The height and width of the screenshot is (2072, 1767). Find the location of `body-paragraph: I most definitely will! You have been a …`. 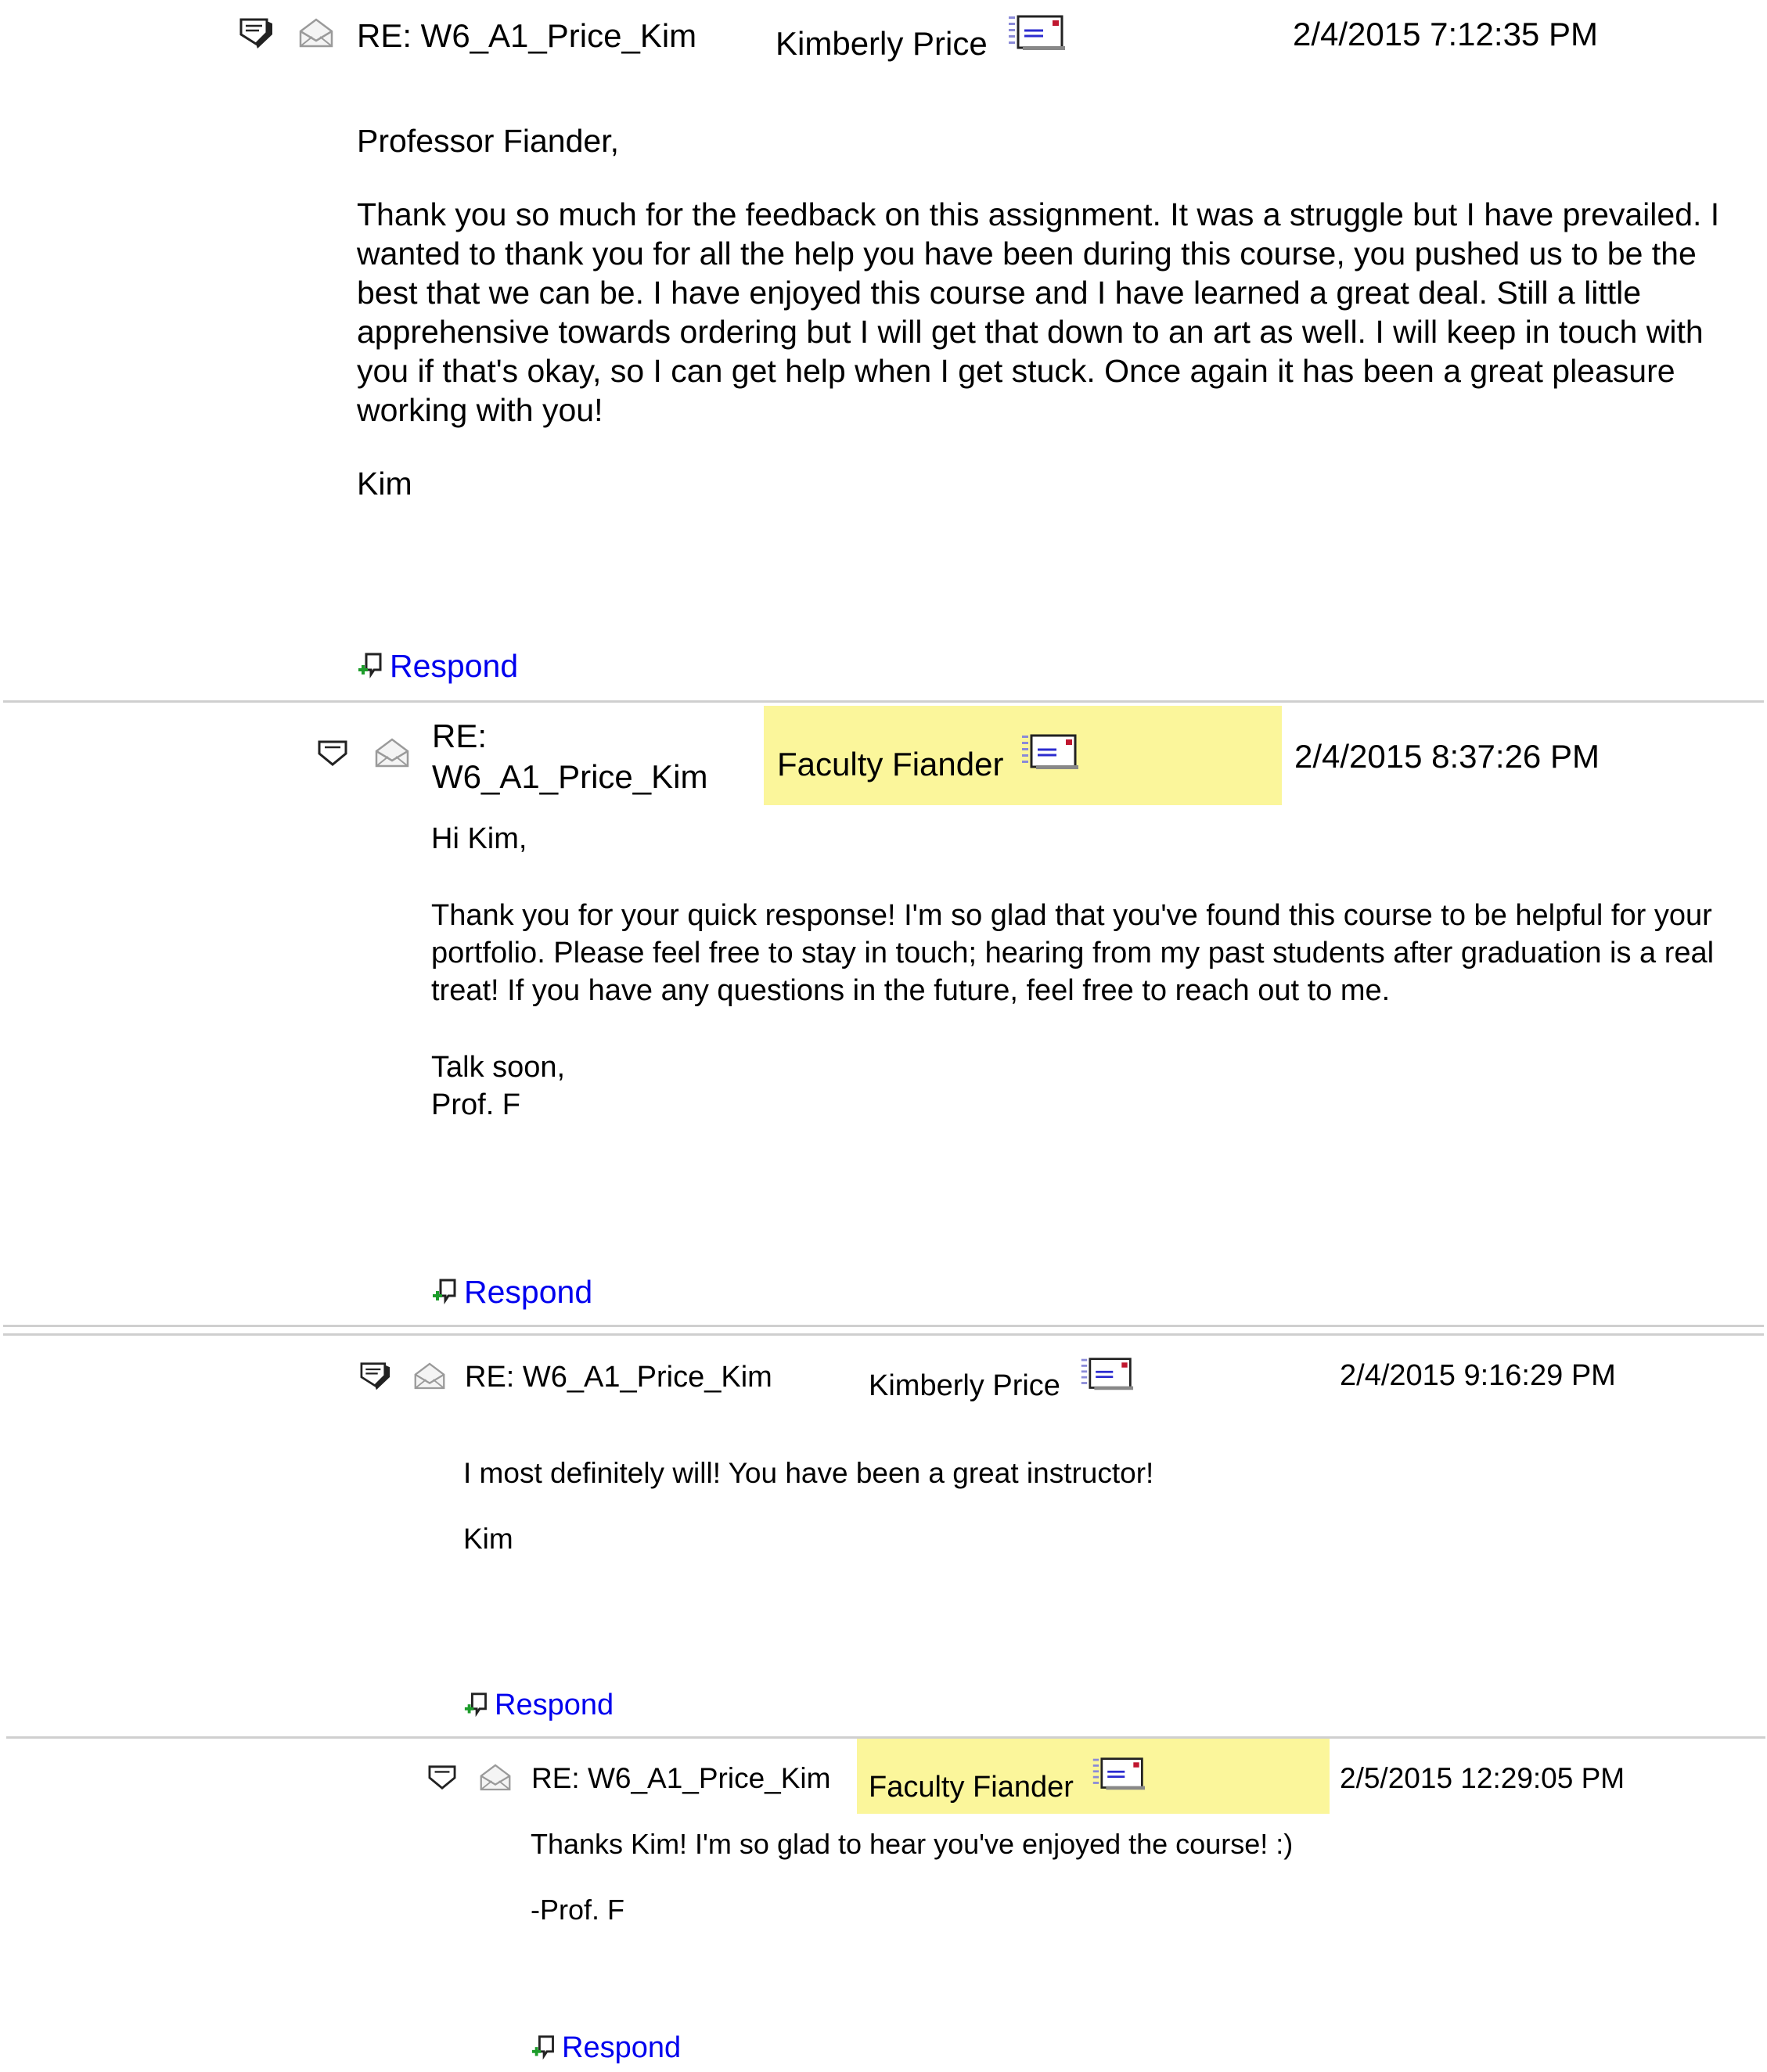

body-paragraph: I most definitely will! You have been a … is located at coordinates (809, 1473).